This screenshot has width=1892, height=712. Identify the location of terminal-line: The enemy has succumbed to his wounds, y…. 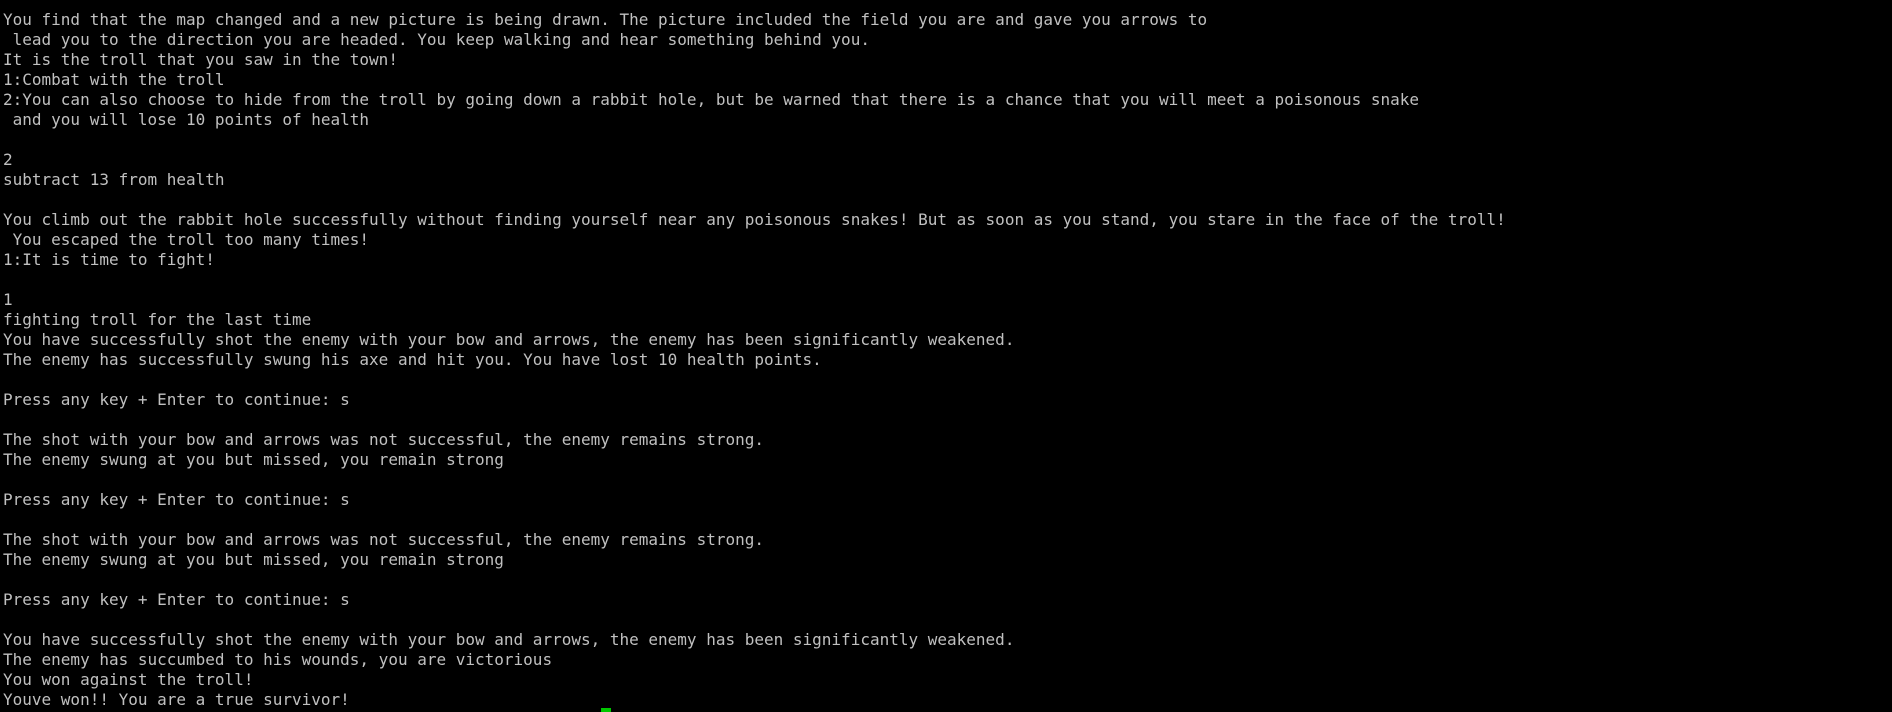
(278, 659).